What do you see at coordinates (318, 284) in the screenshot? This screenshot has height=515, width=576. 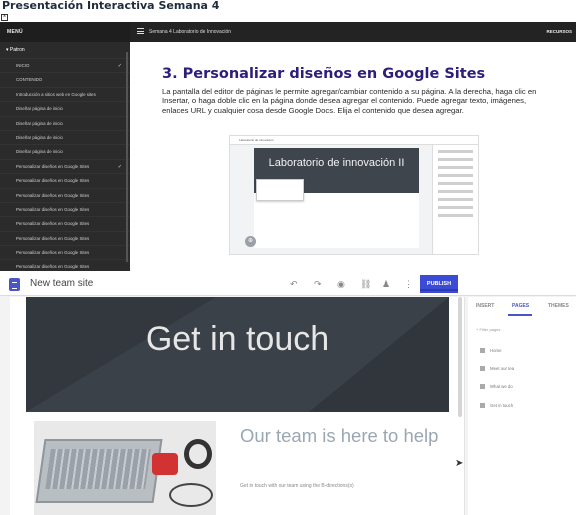 I see `redo-icon: ↷` at bounding box center [318, 284].